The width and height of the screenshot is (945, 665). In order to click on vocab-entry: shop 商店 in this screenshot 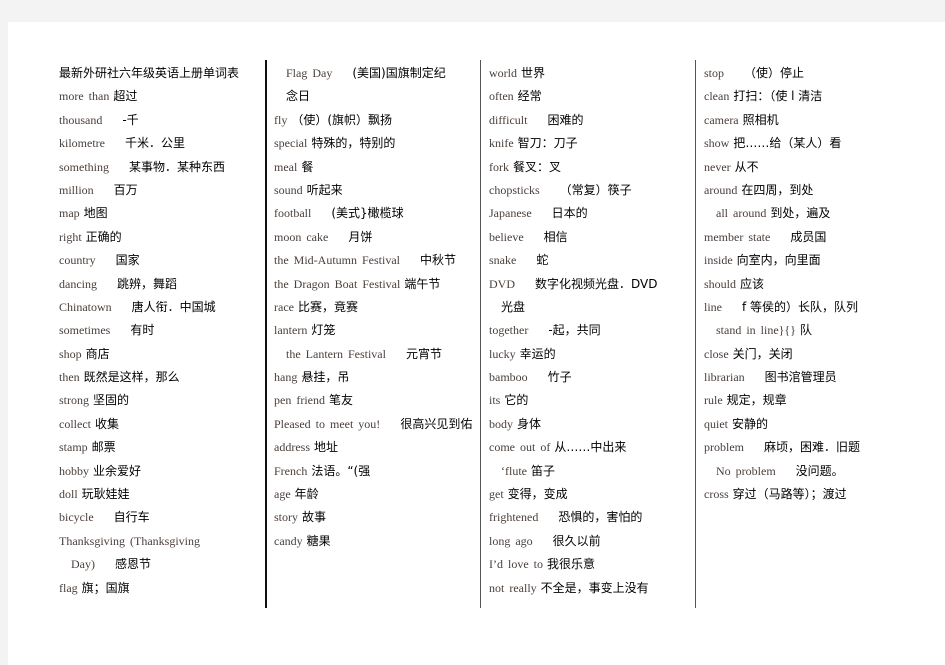, I will do `click(159, 354)`.